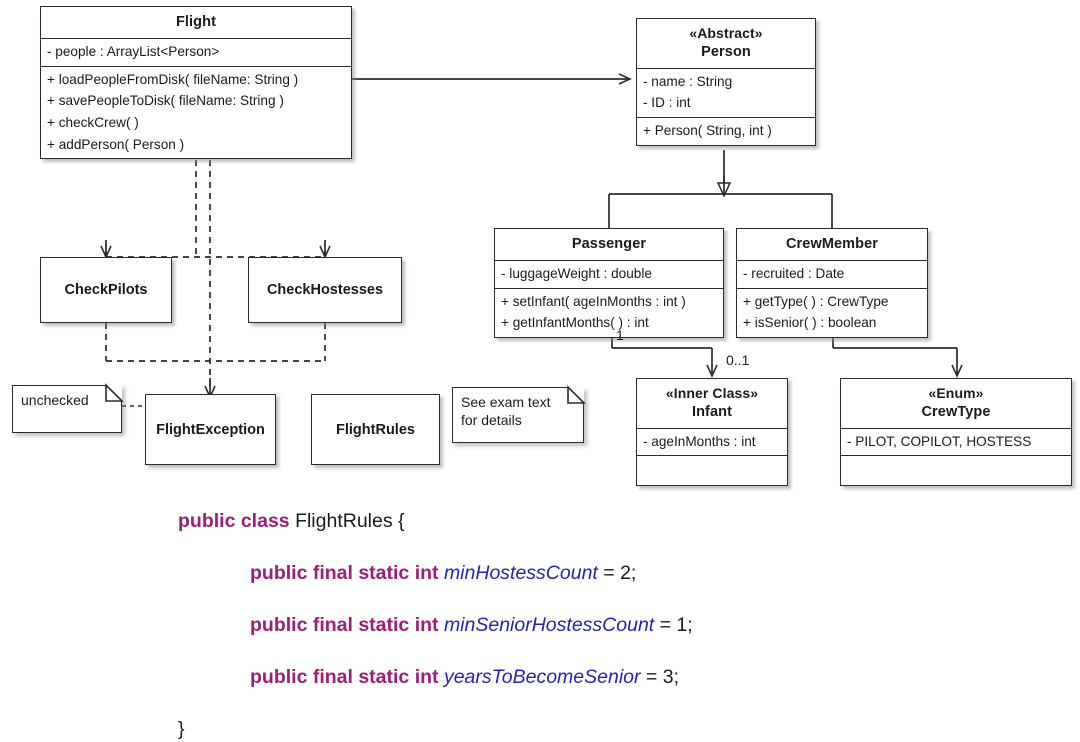 This screenshot has height=742, width=1080. I want to click on class-attribute: - name : String, so click(688, 81).